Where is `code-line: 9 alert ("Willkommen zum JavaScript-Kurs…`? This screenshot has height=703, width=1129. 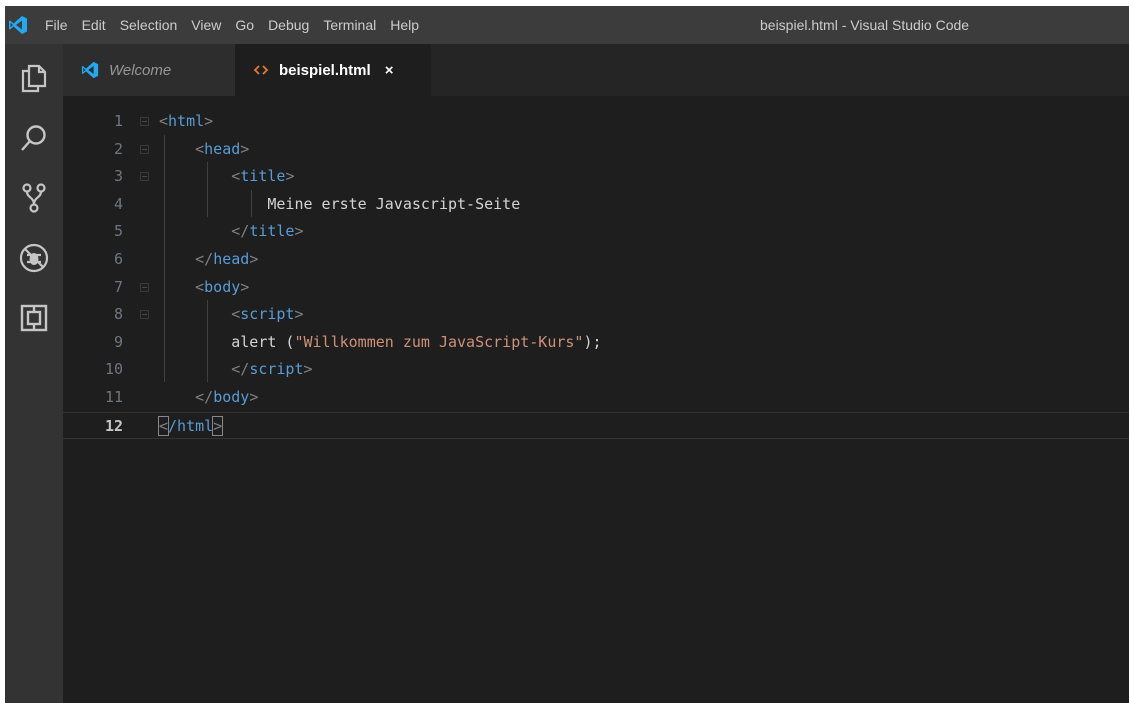 code-line: 9 alert ("Willkommen zum JavaScript-Kurs… is located at coordinates (596, 343).